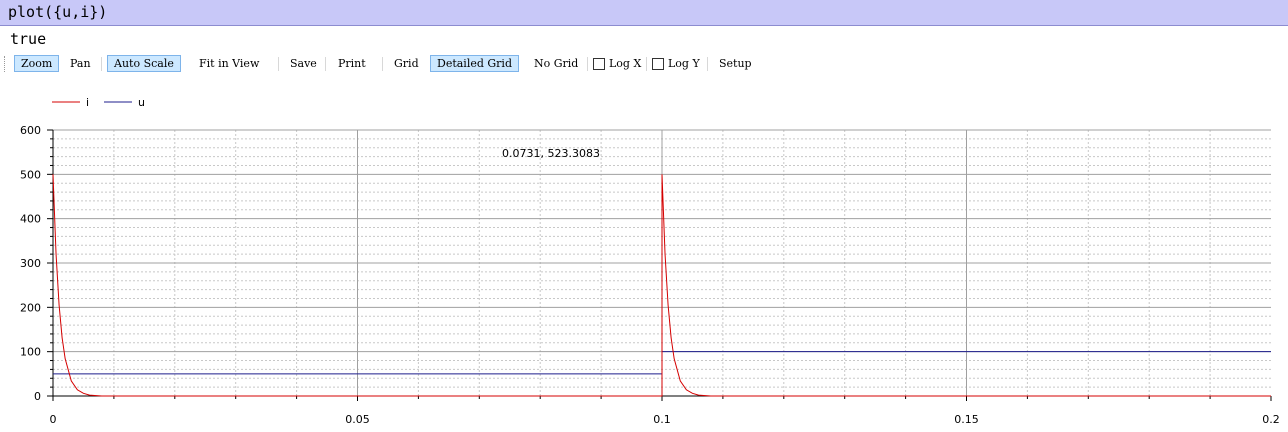 Image resolution: width=1288 pixels, height=432 pixels. I want to click on log-x-checkbox: Log X, so click(617, 63).